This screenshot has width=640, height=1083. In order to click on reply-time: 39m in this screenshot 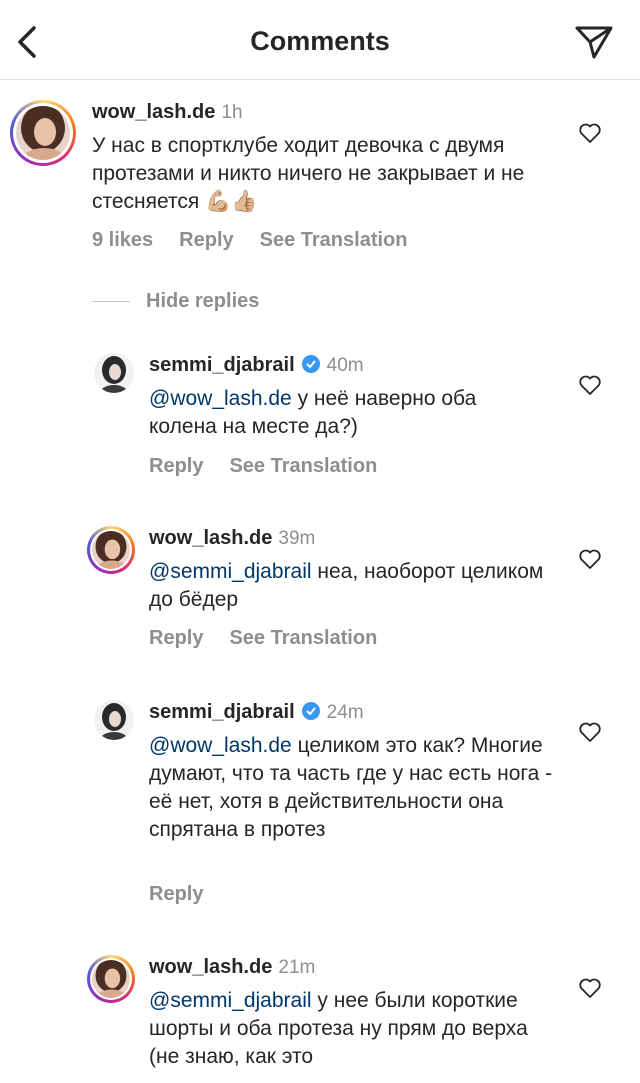, I will do `click(297, 538)`.